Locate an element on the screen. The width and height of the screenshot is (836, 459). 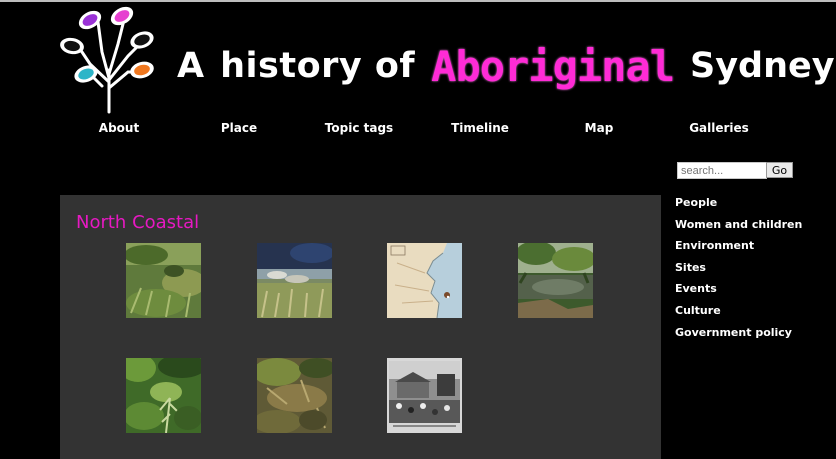
search-input is located at coordinates (722, 170).